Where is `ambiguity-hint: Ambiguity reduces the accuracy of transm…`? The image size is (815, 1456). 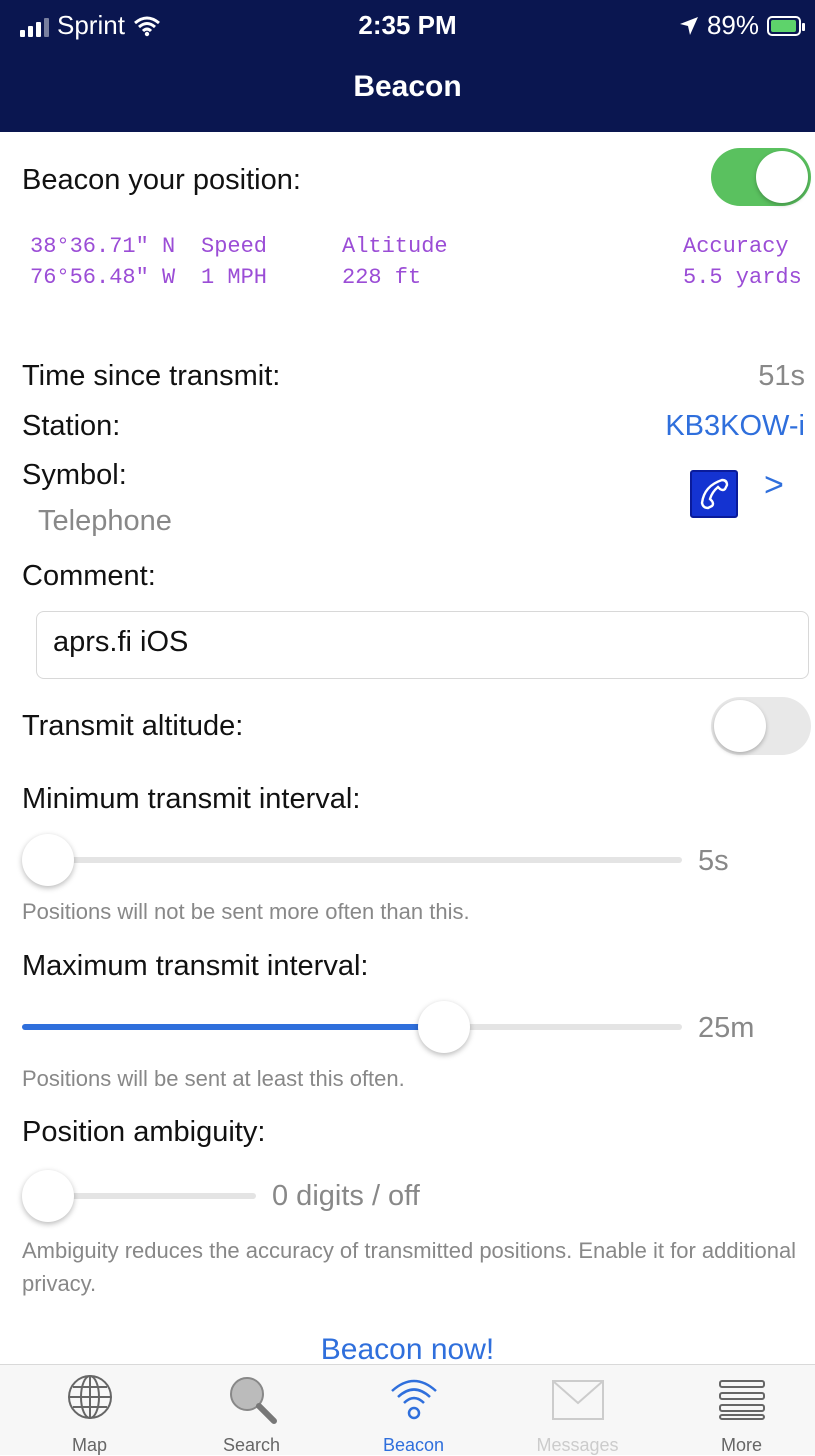
ambiguity-hint: Ambiguity reduces the accuracy of transm… is located at coordinates (409, 1267).